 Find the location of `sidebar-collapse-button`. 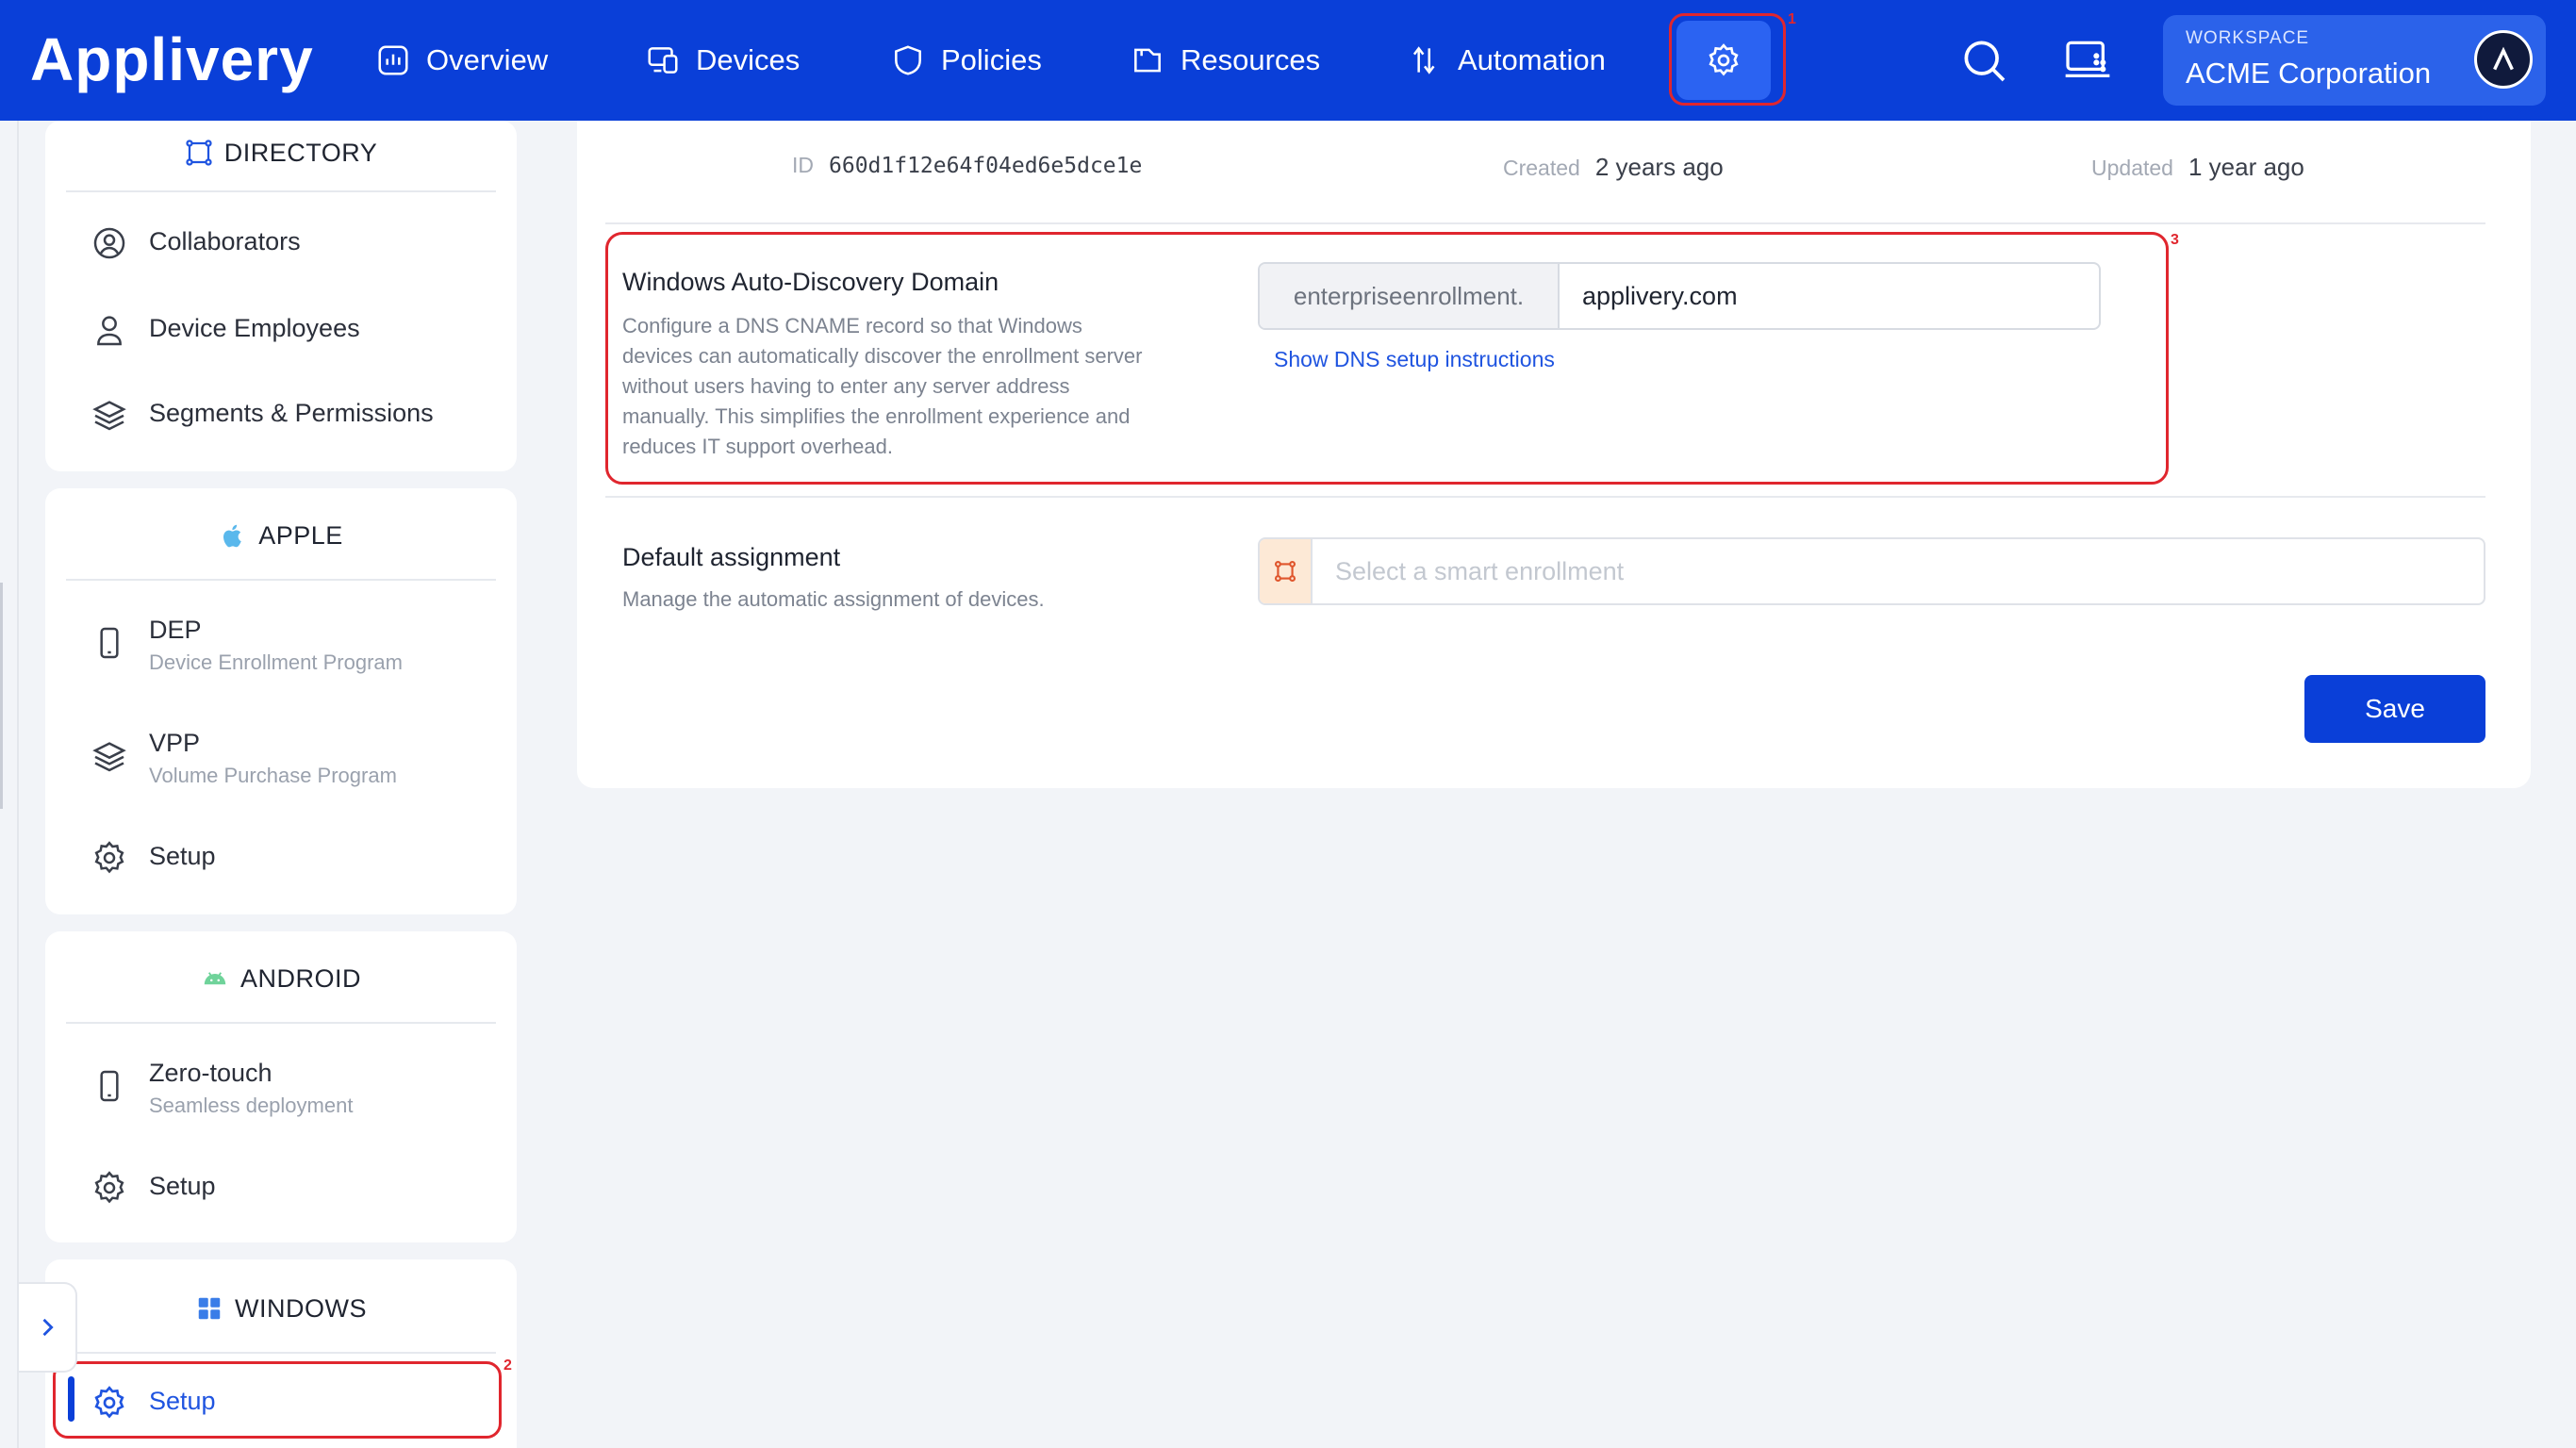

sidebar-collapse-button is located at coordinates (48, 1327).